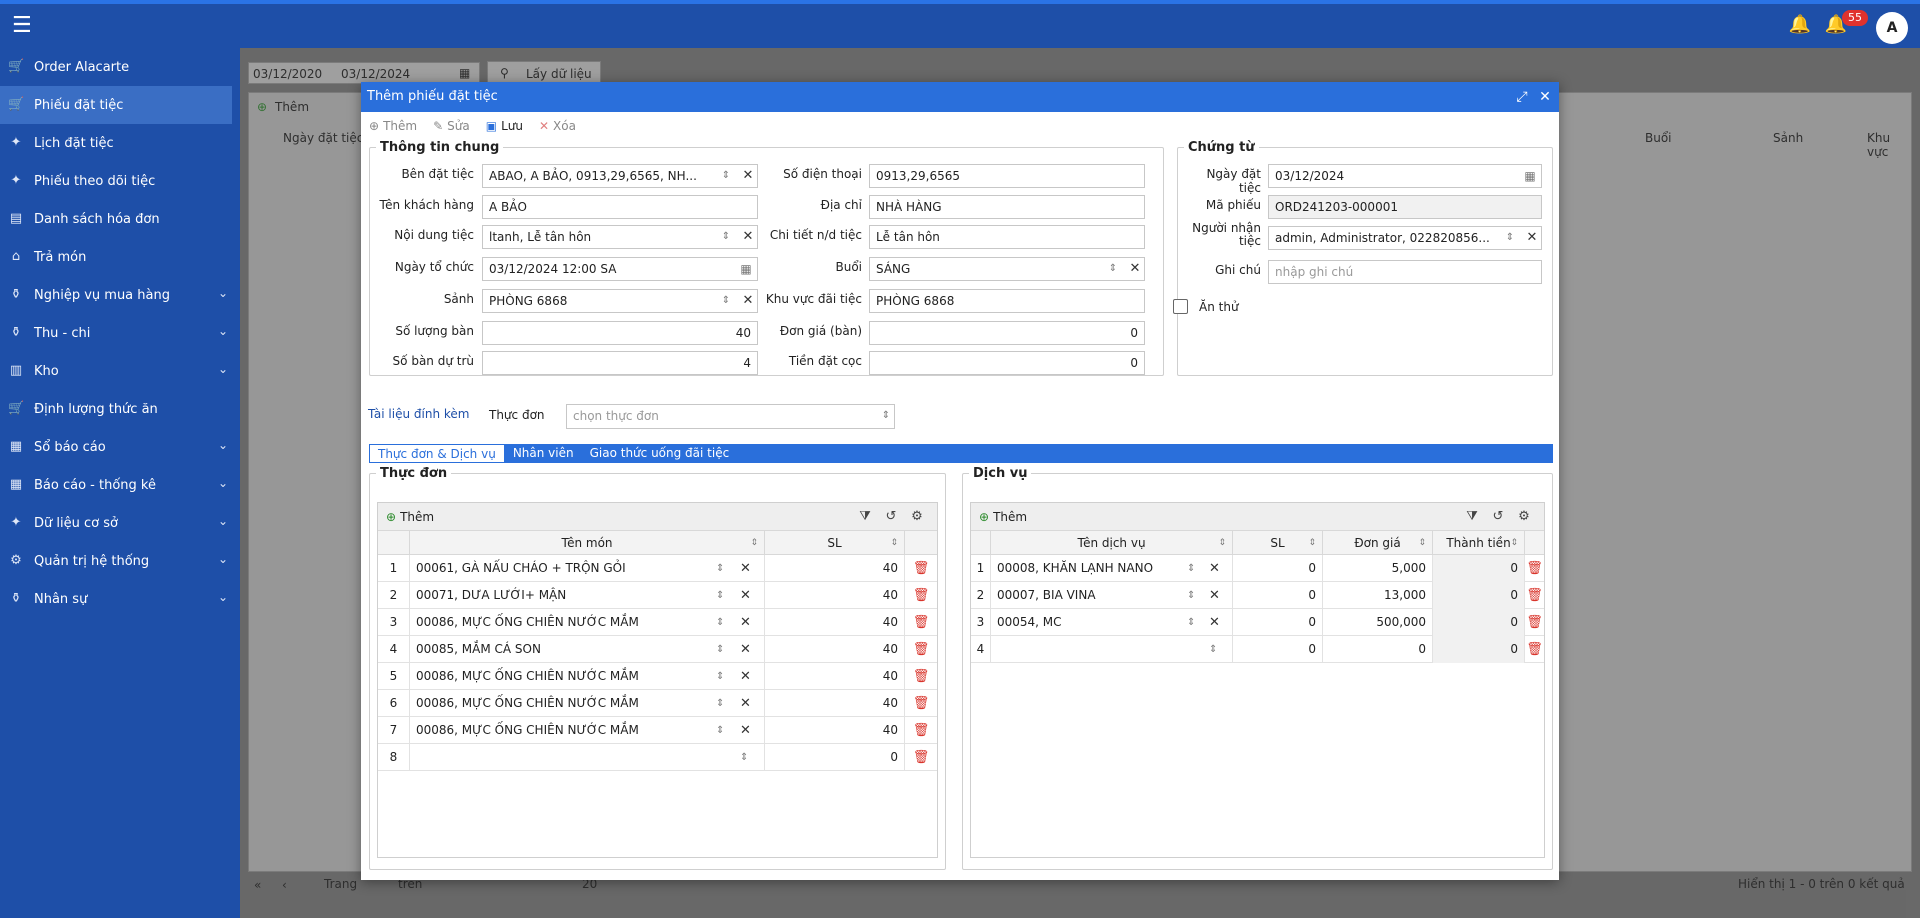 This screenshot has width=1920, height=918. What do you see at coordinates (1472, 517) in the screenshot?
I see `filter-clear-icon: ⧩` at bounding box center [1472, 517].